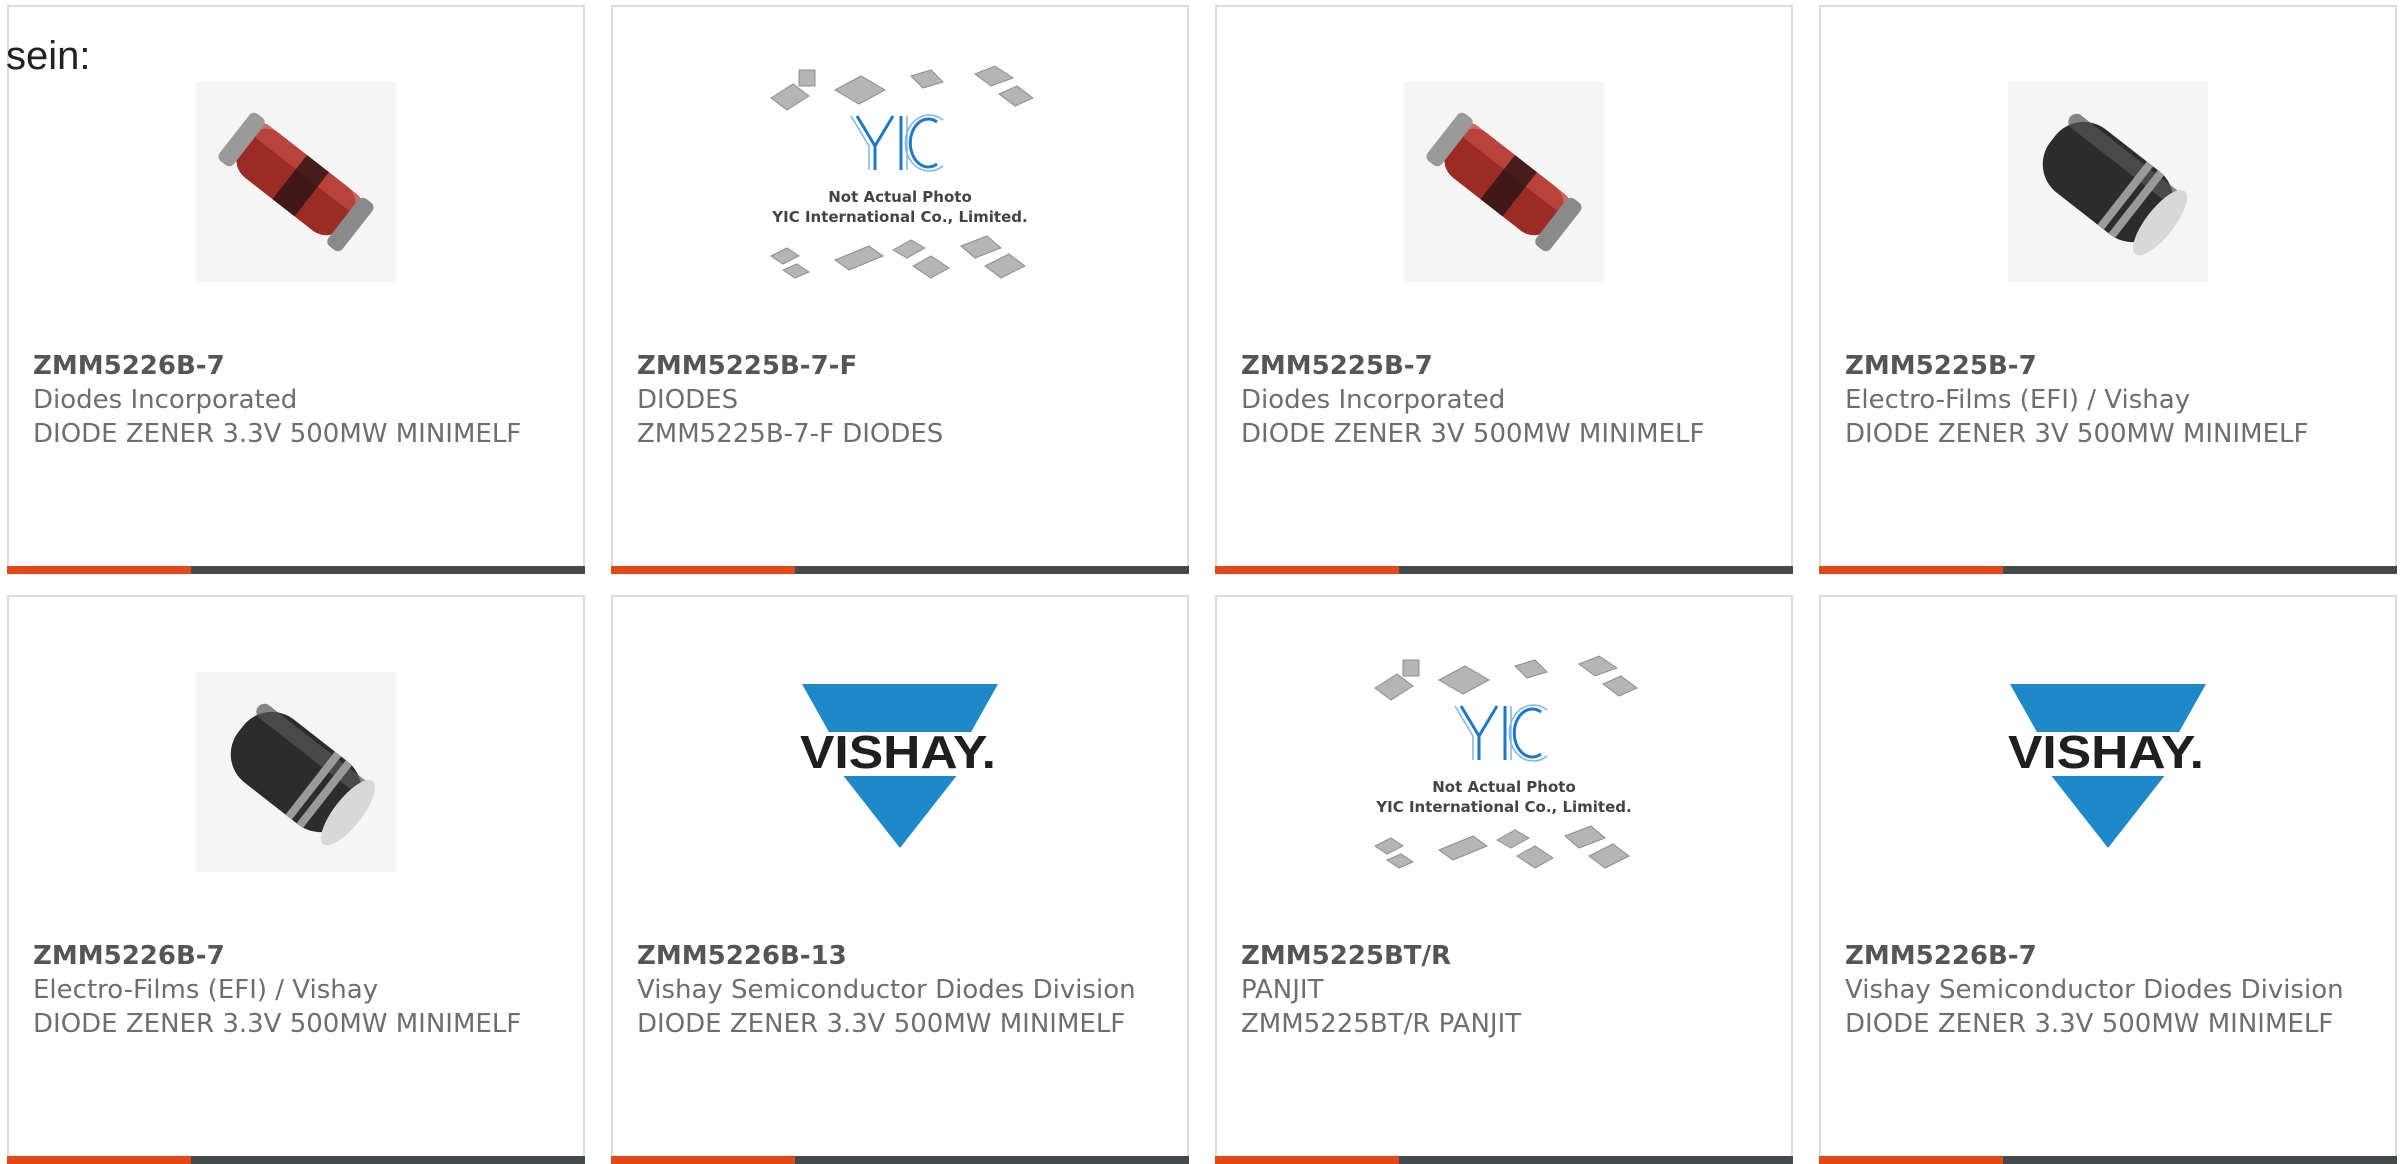 Image resolution: width=2400 pixels, height=1164 pixels. Describe the element at coordinates (1282, 990) in the screenshot. I see `manufacturer: PANJIT` at that location.